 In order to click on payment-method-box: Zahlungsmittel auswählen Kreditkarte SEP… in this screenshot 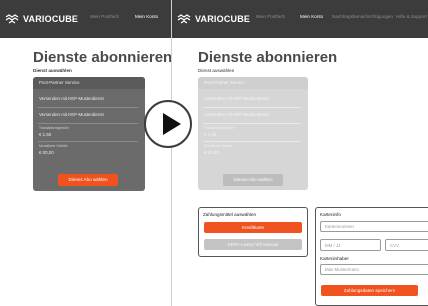, I will do `click(253, 232)`.